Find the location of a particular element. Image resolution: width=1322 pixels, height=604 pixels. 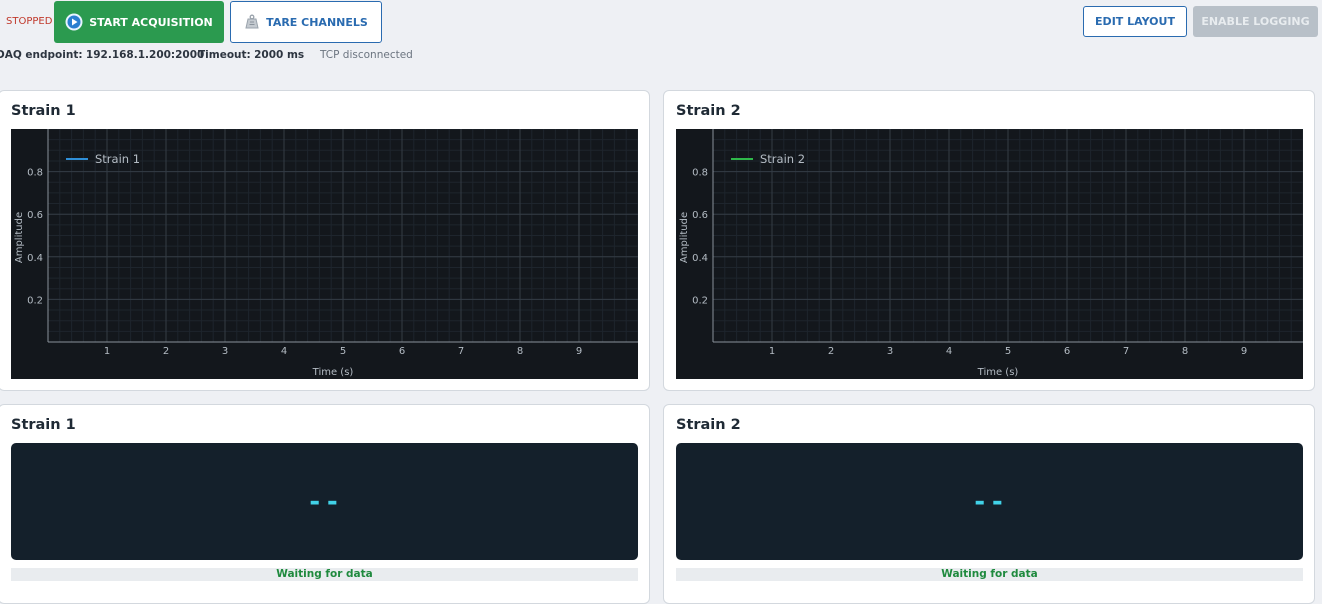

timeout: Timeout: 2000 ms is located at coordinates (251, 55).